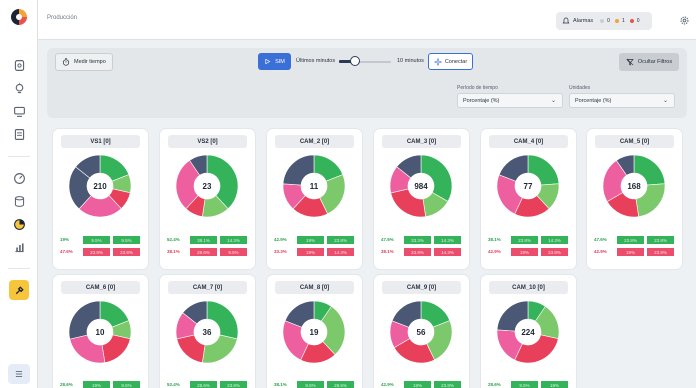  Describe the element at coordinates (19, 178) in the screenshot. I see `gauge-icon` at that location.